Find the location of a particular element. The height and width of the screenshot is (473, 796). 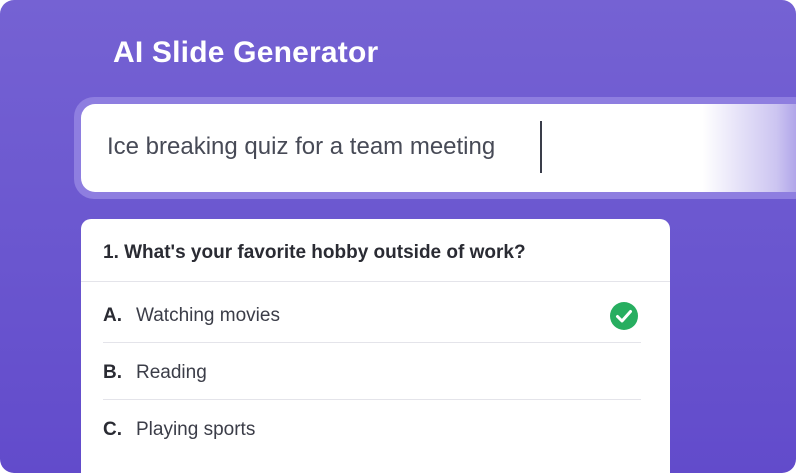

prompt-input-value: Ice breaking quiz for a team meeting is located at coordinates (301, 147).